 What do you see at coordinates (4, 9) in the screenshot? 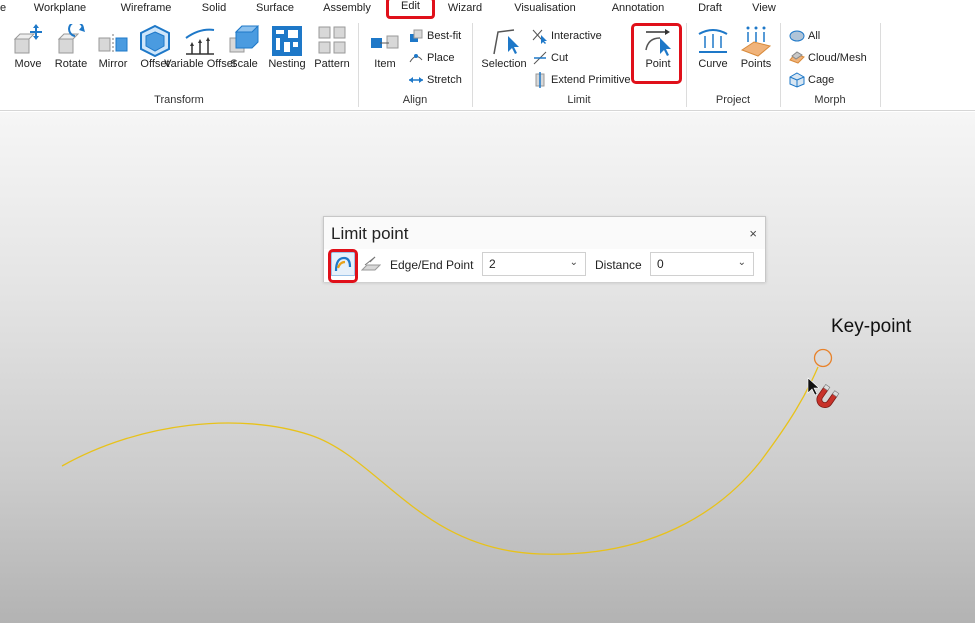
I see `menu-home: e` at bounding box center [4, 9].